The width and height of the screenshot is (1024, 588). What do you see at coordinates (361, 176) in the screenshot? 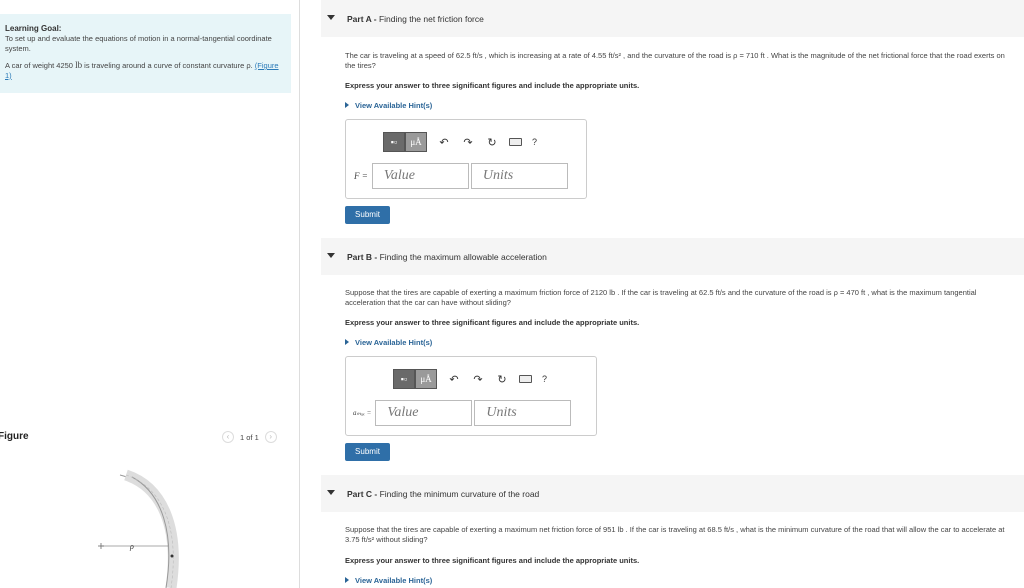
I see `part-a-field-label: F =` at bounding box center [361, 176].